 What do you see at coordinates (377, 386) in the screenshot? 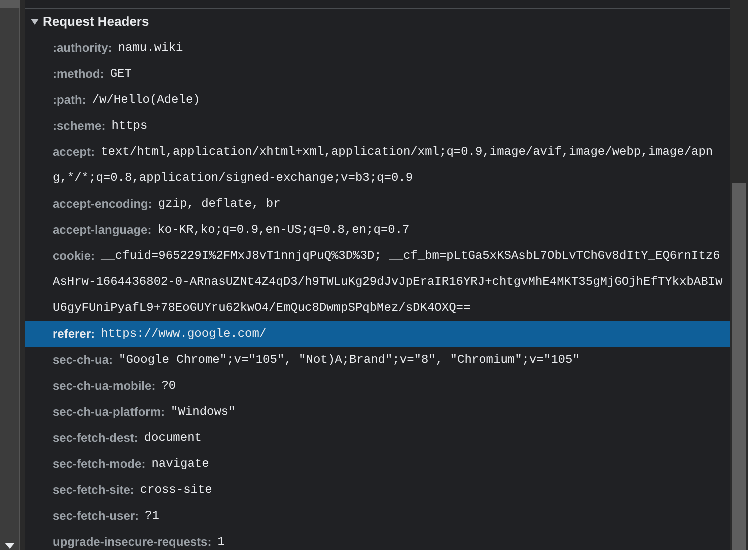
I see `header-row: sec-ch-ua-mobile: ?0` at bounding box center [377, 386].